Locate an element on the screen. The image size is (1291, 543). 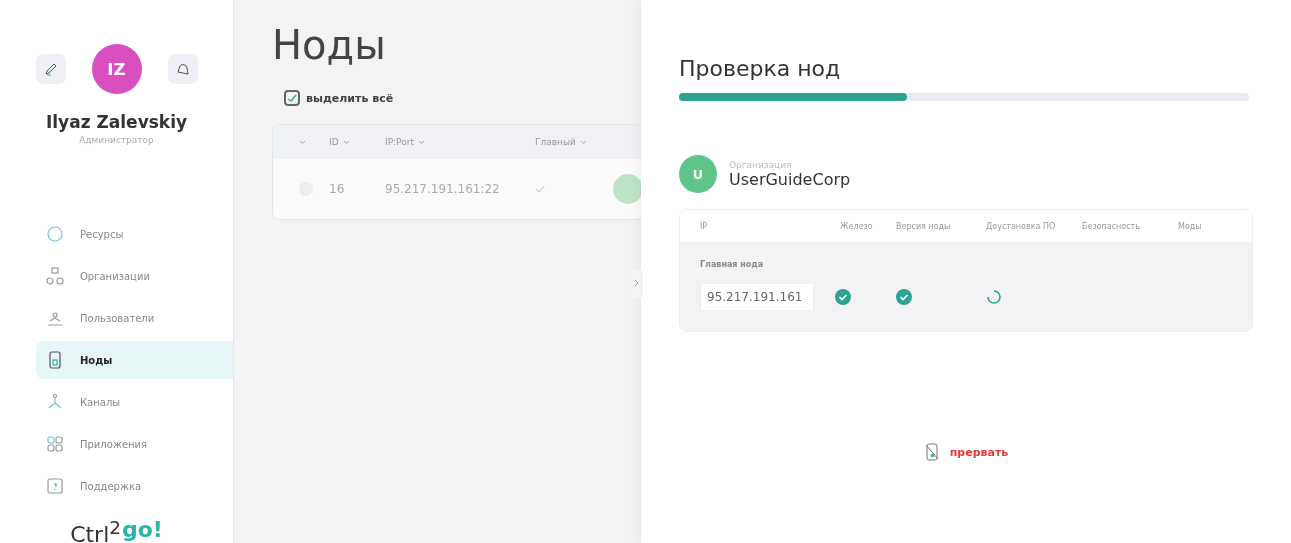
network-icon is located at coordinates (55, 402).